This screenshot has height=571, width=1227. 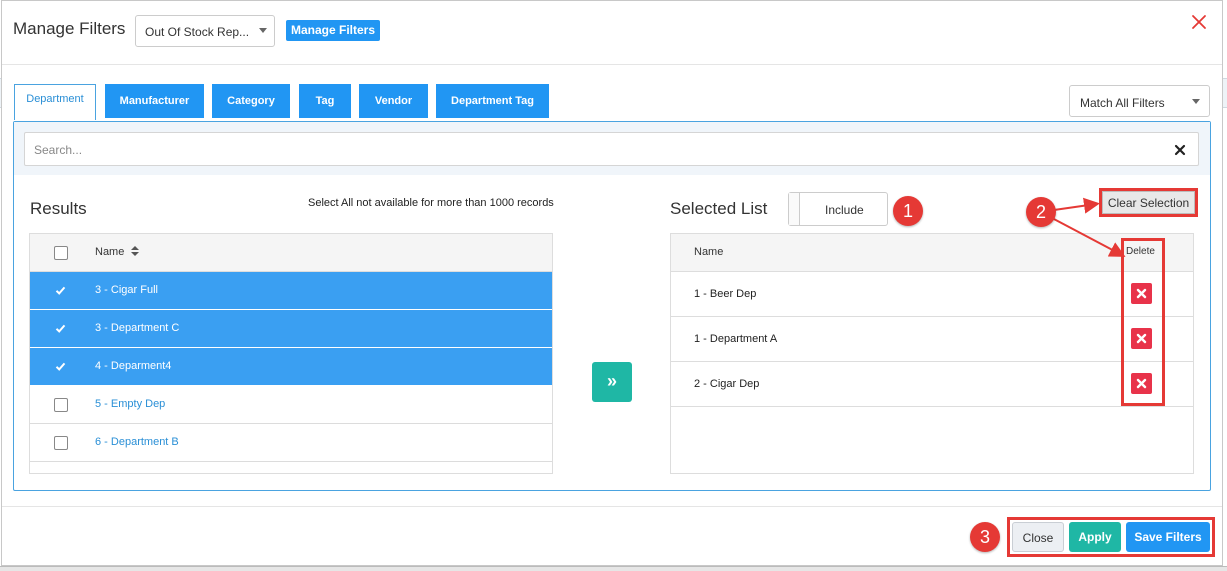 I want to click on row-label: 3 - Department C, so click(x=137, y=328).